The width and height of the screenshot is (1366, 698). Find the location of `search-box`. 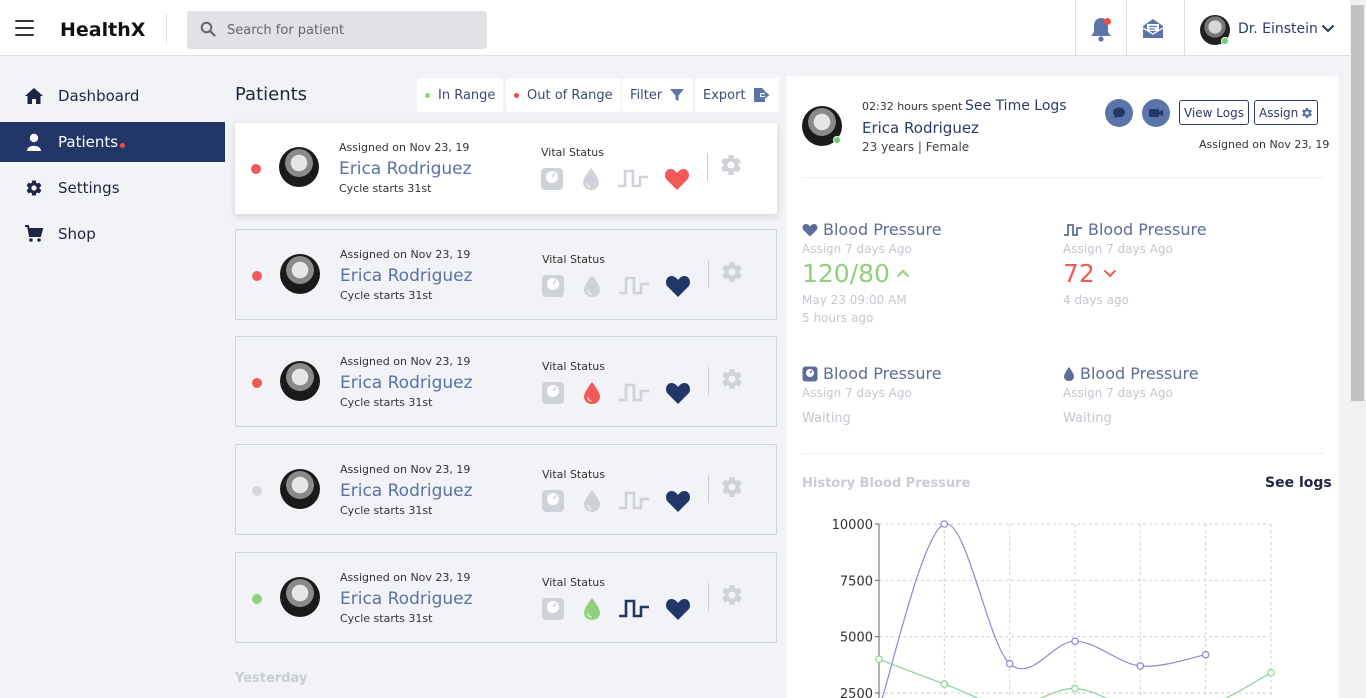

search-box is located at coordinates (337, 30).